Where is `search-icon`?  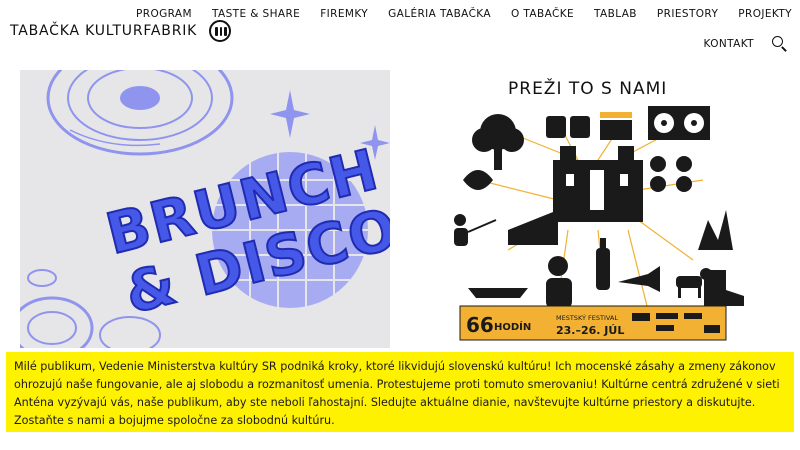
search-icon is located at coordinates (780, 44).